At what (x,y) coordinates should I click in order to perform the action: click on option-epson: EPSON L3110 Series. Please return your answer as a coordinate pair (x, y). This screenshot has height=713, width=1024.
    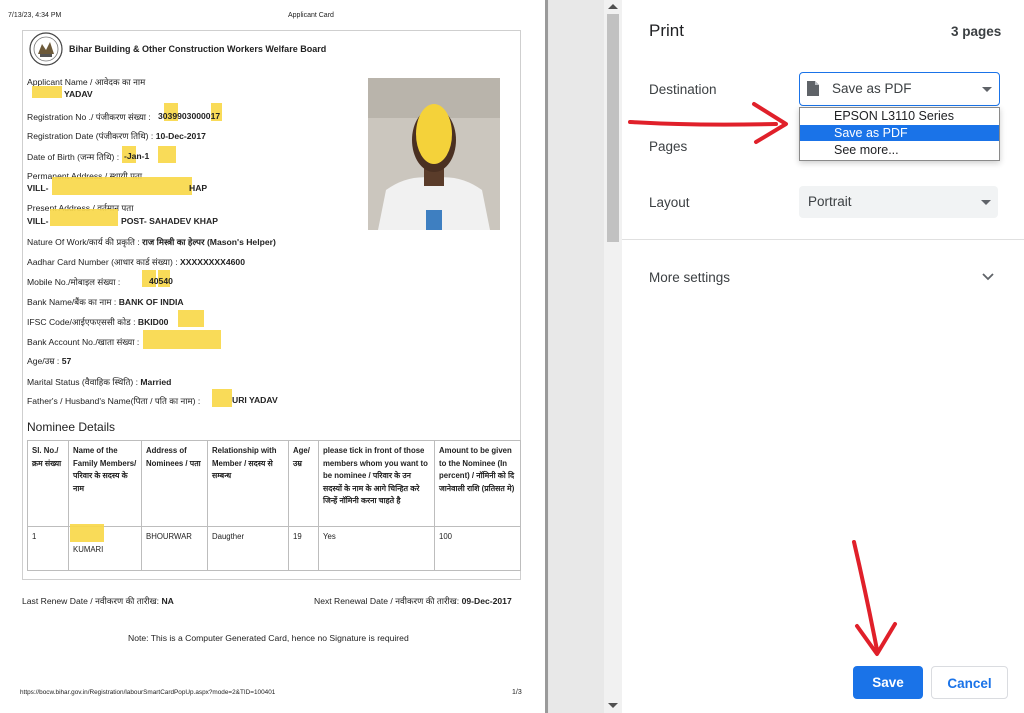
    Looking at the image, I should click on (899, 116).